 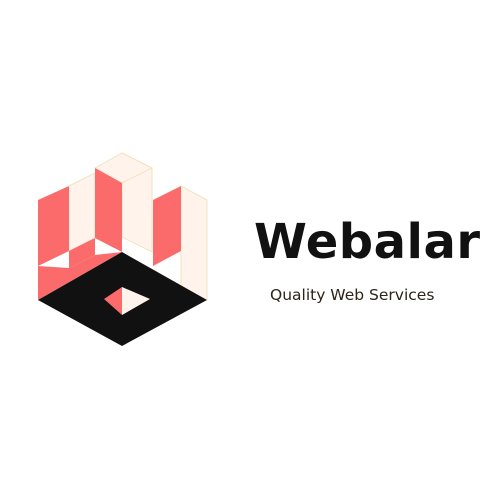 I want to click on logo-right-column-back-face, so click(x=194, y=243).